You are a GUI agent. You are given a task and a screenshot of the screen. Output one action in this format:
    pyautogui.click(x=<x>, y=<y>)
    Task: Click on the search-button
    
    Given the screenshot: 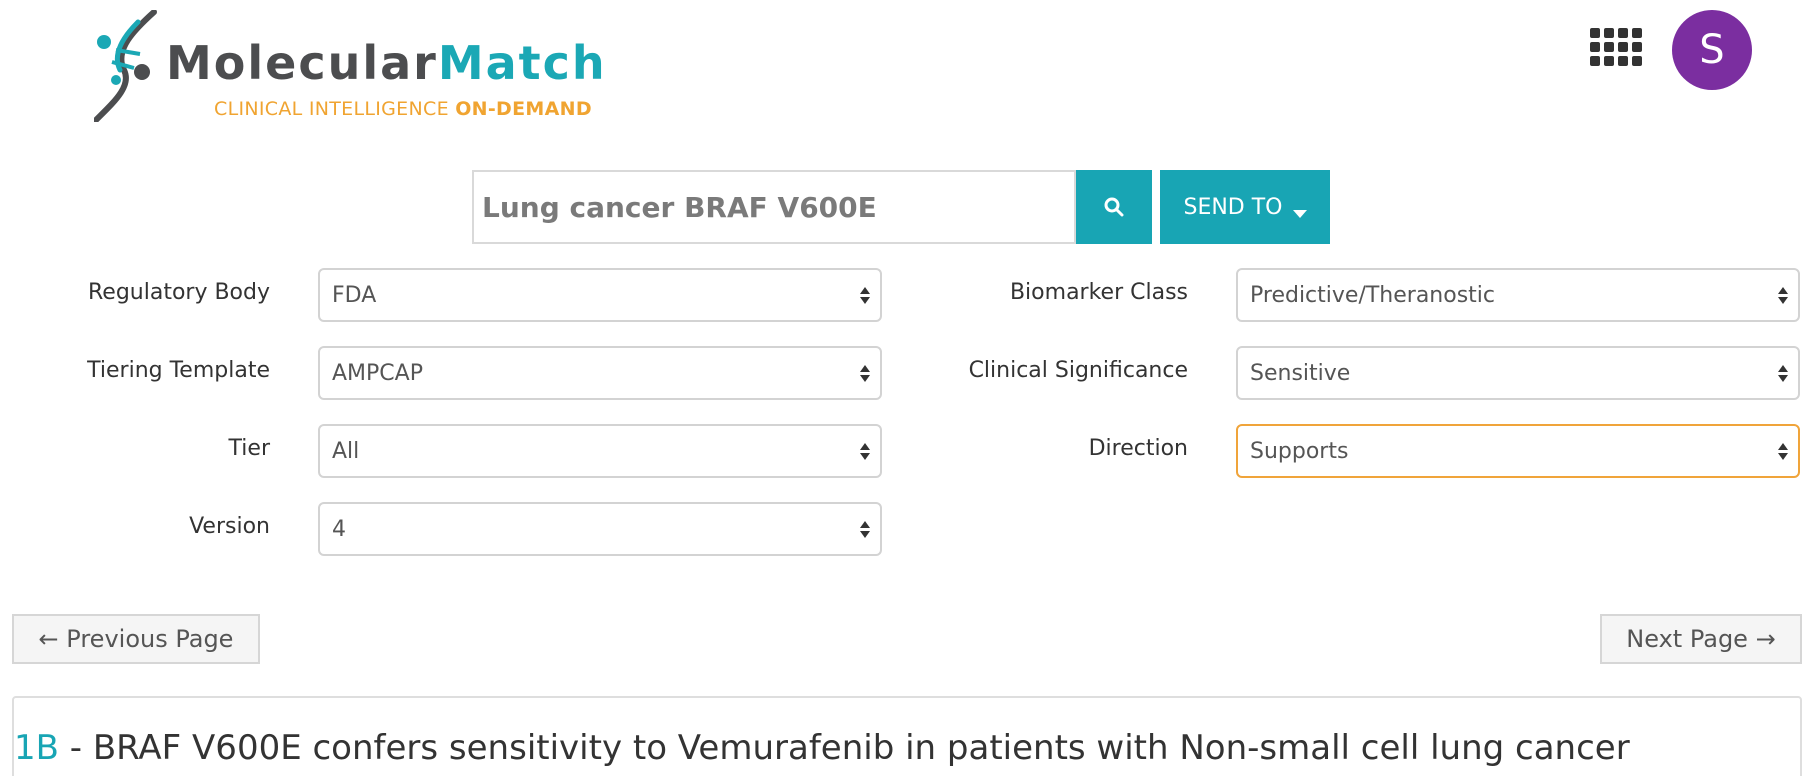 What is the action you would take?
    pyautogui.click(x=1114, y=207)
    